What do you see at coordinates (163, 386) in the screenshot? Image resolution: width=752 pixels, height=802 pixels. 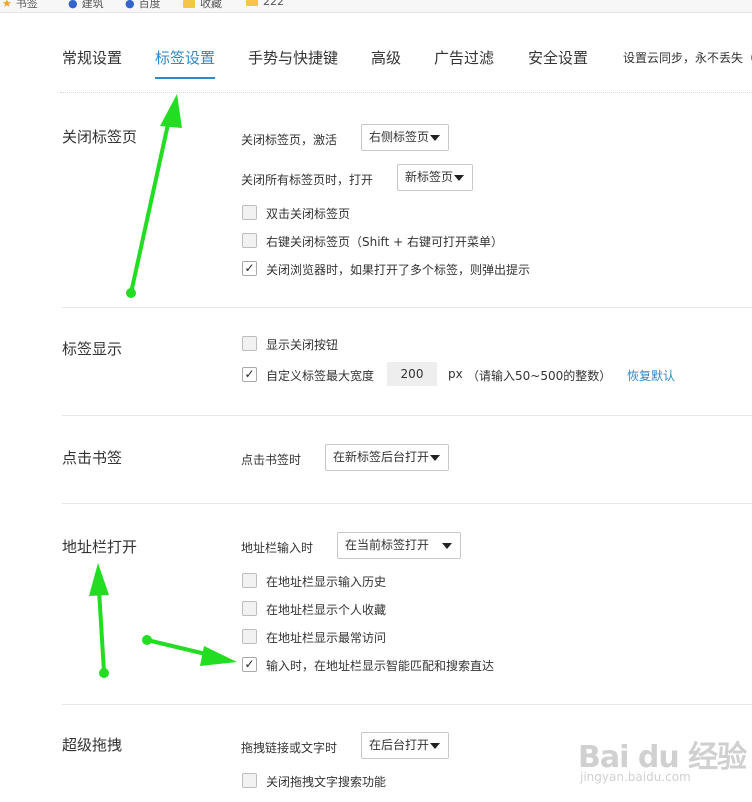 I see `annotation-arrows` at bounding box center [163, 386].